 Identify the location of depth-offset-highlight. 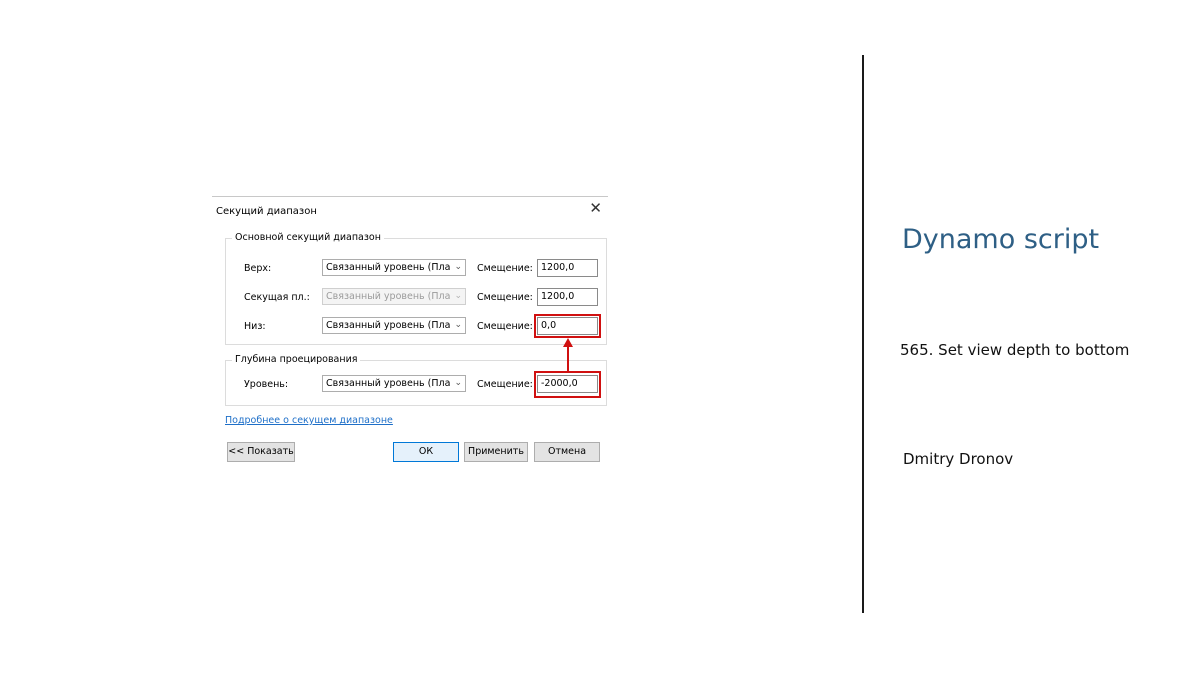
(567, 384).